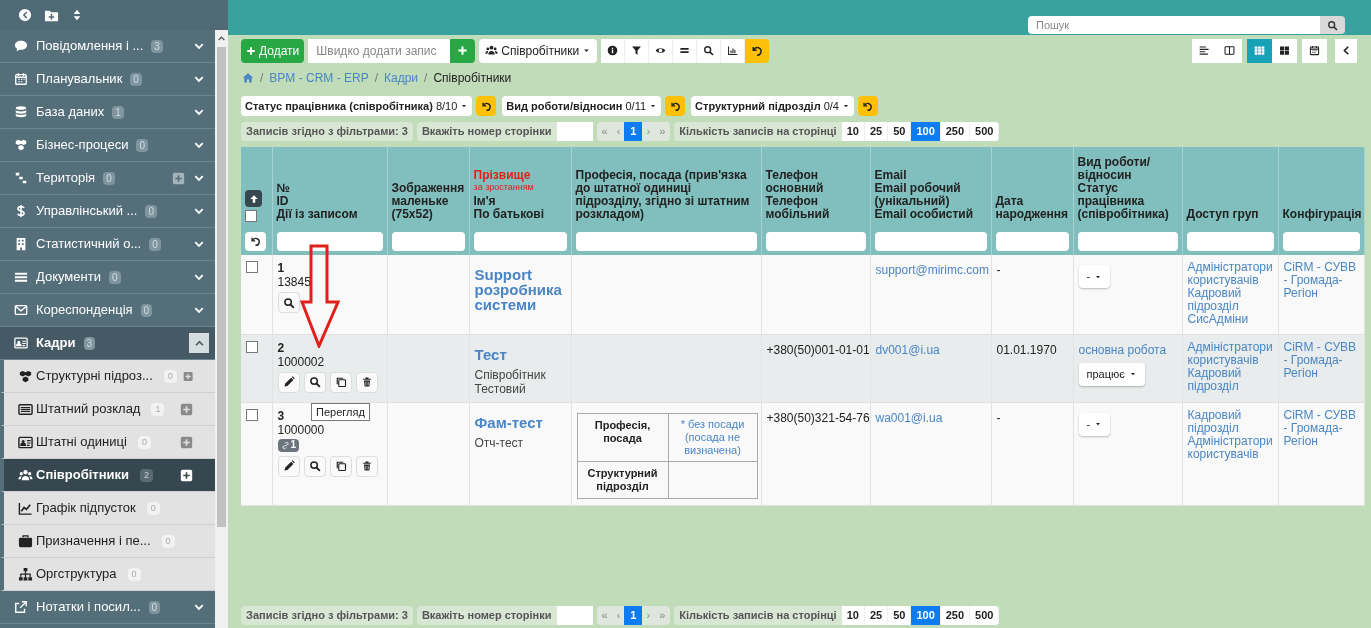 The width and height of the screenshot is (1371, 628). Describe the element at coordinates (582, 106) in the screenshot. I see `filter-dropdown: Вид роботи/відносин 0/11` at that location.